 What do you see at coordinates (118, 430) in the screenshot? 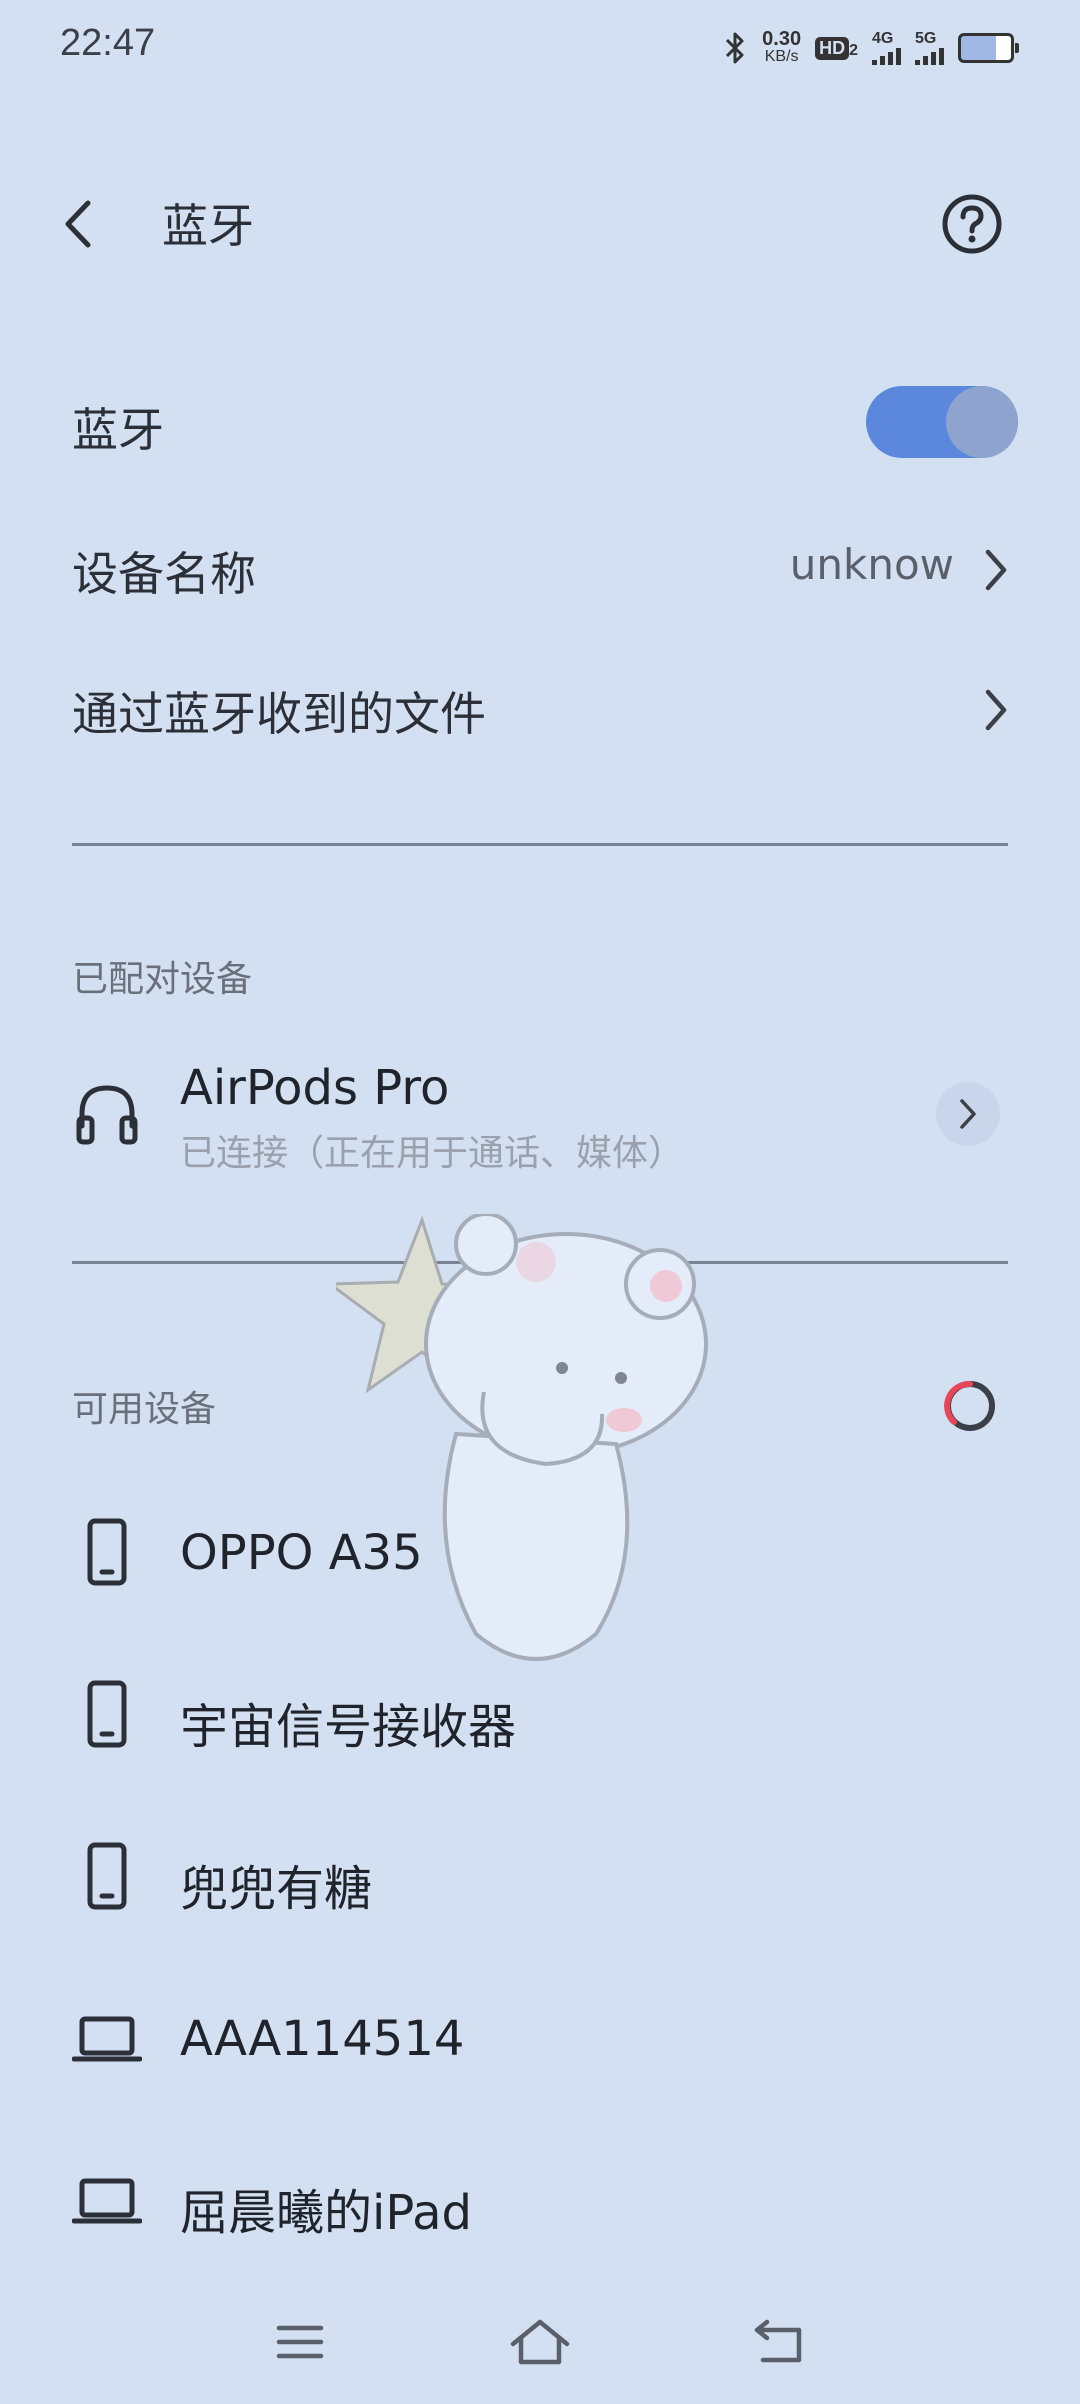
I see `bluetooth-label: 蓝牙` at bounding box center [118, 430].